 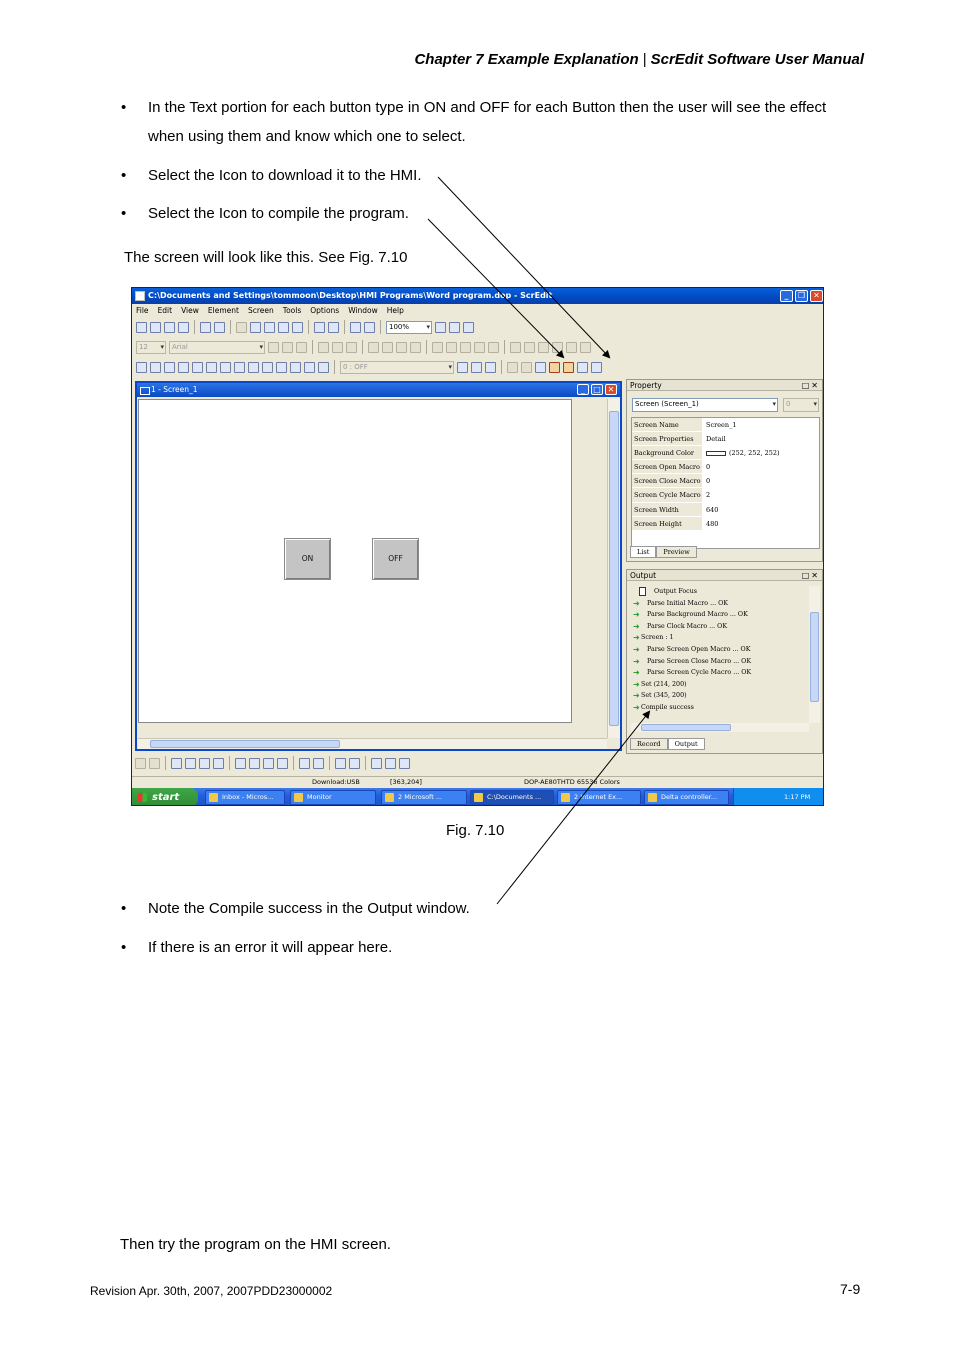 What do you see at coordinates (725, 467) in the screenshot?
I see `property-row: Screen Open Macro 0` at bounding box center [725, 467].